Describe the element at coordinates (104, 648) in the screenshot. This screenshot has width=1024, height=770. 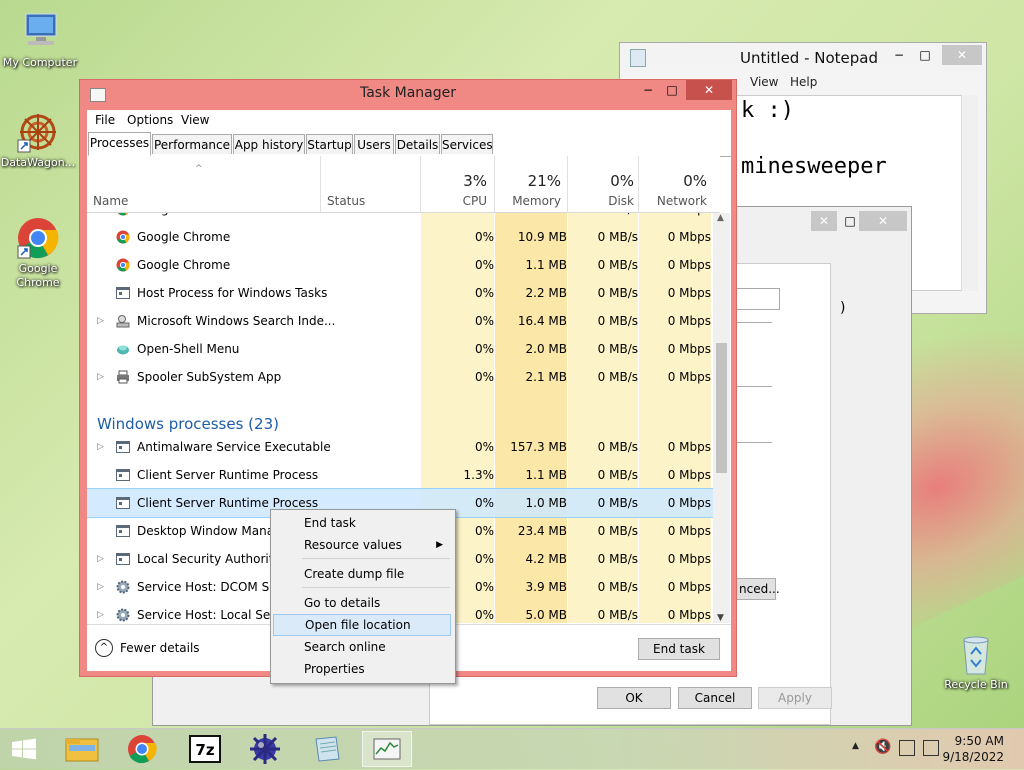
I see `chevron-up-icon: ^` at that location.